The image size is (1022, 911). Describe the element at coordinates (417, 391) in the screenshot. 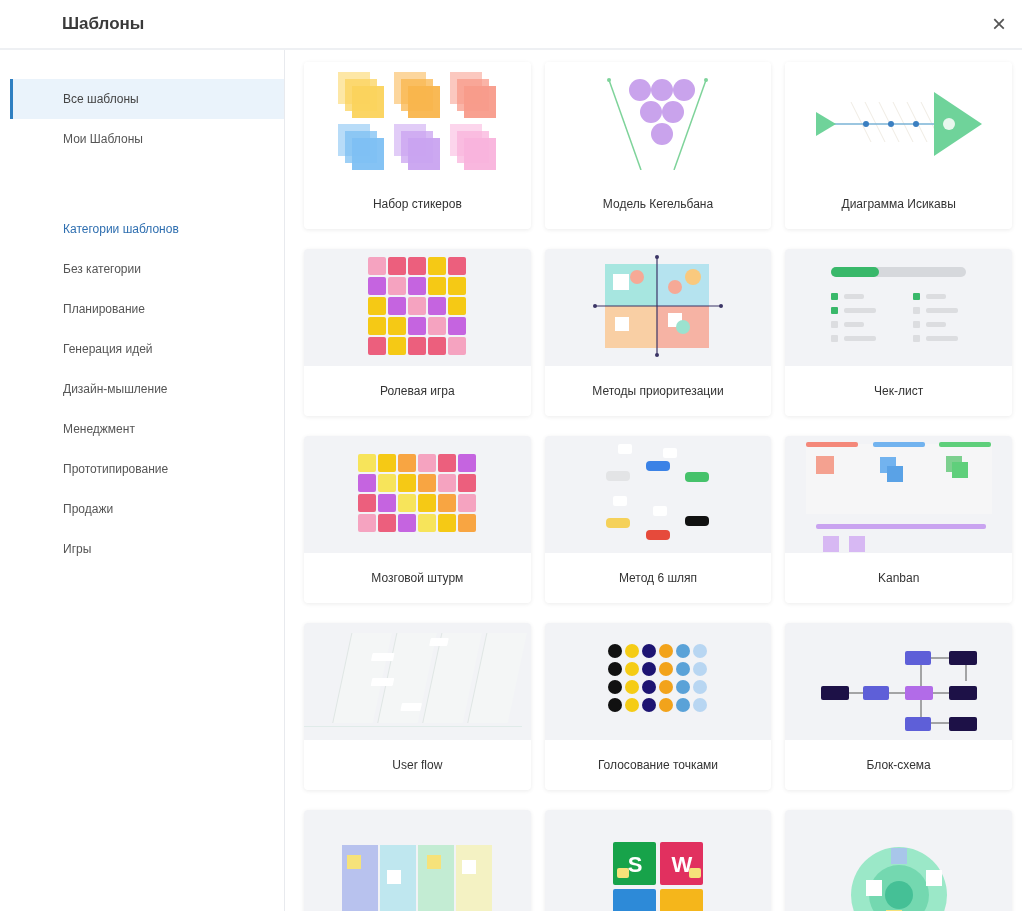

I see `template-title: Ролевая игра` at that location.